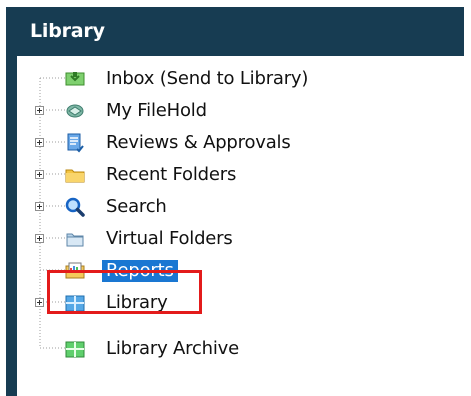 Image resolution: width=471 pixels, height=396 pixels. I want to click on virtual-folder-icon, so click(75, 239).